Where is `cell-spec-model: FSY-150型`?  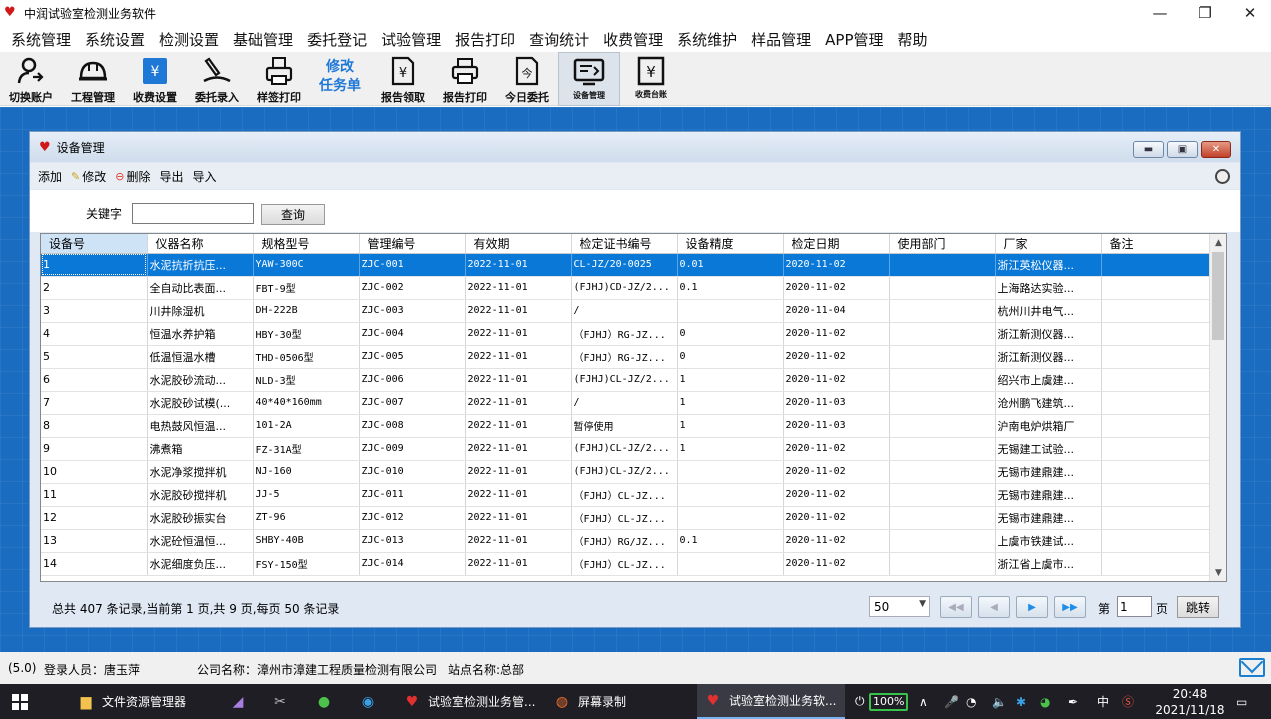
cell-spec-model: FSY-150型 is located at coordinates (306, 564).